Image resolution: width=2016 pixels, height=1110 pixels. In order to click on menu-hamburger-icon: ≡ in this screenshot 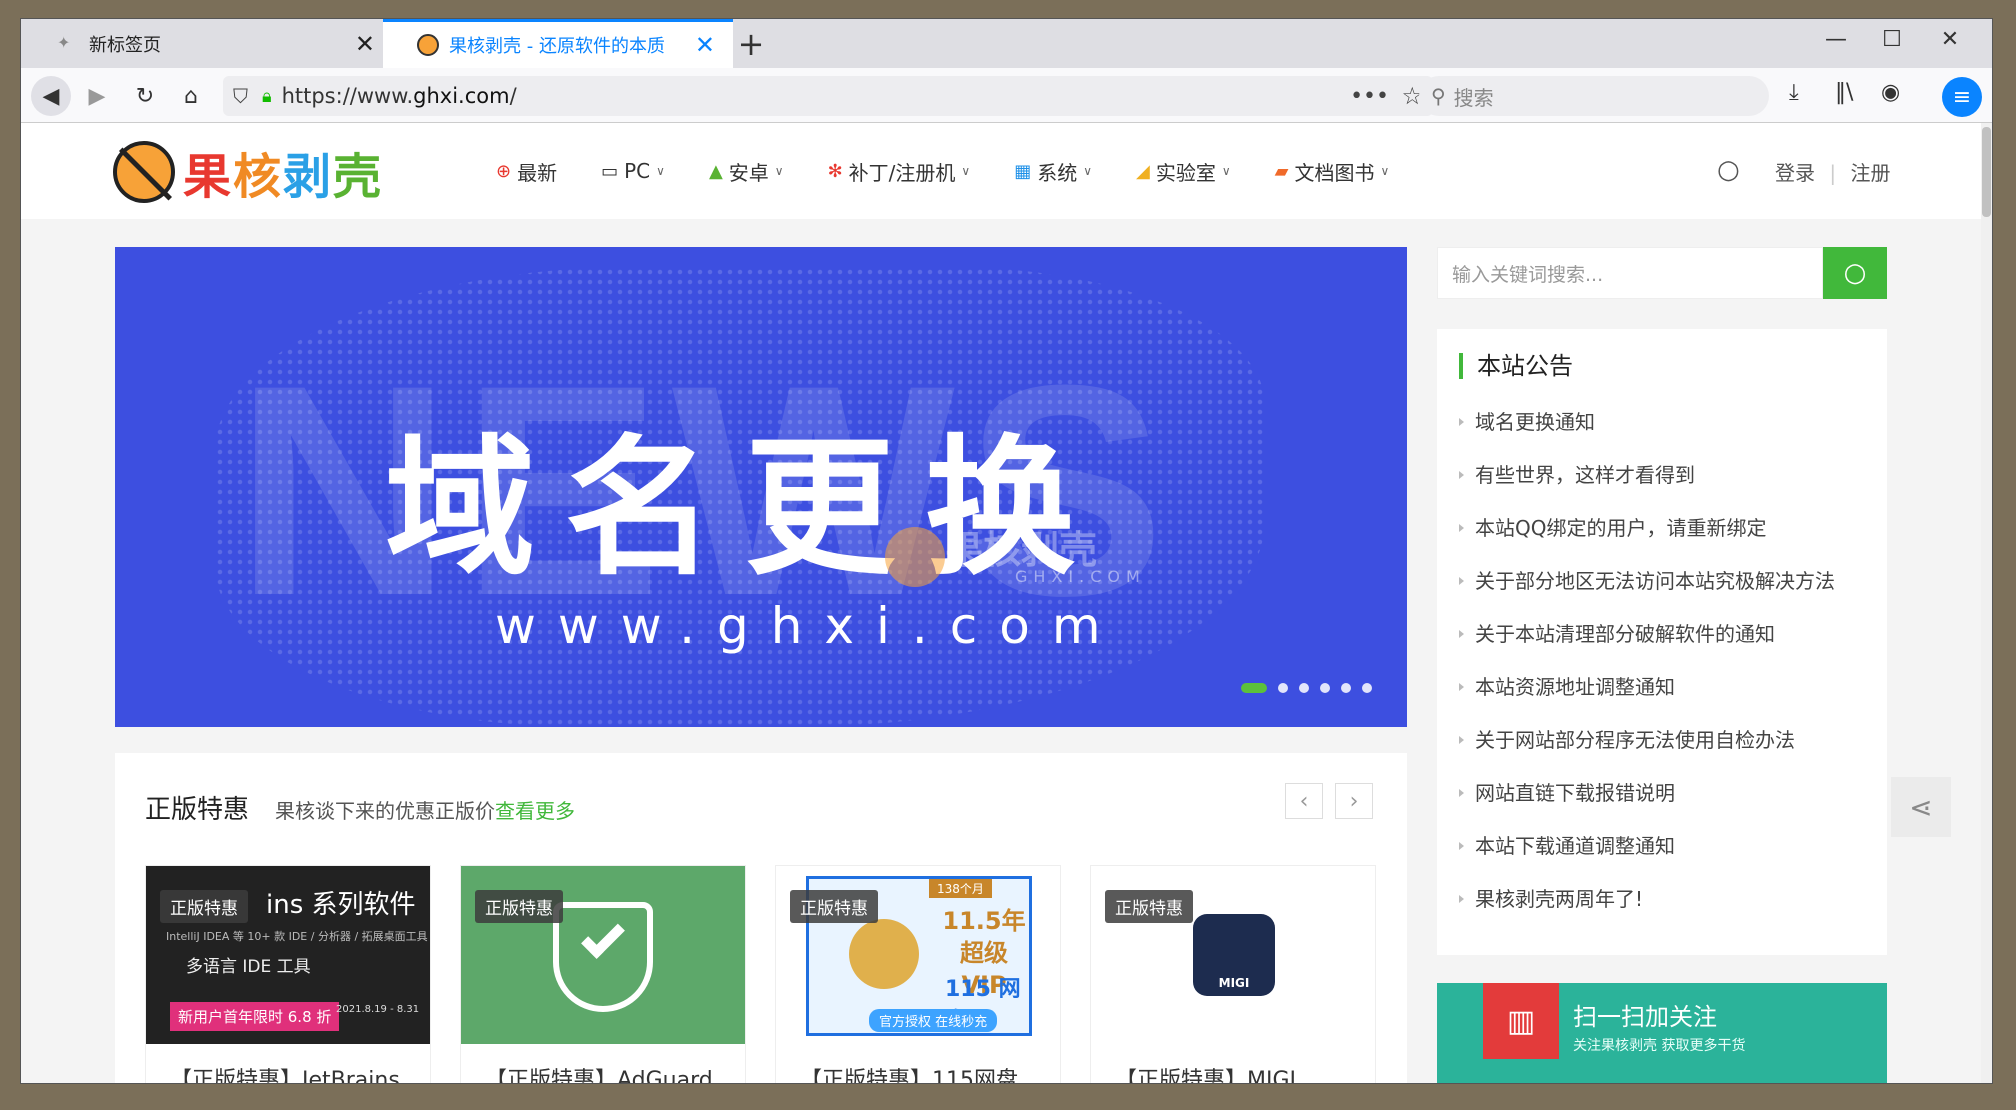, I will do `click(1962, 97)`.